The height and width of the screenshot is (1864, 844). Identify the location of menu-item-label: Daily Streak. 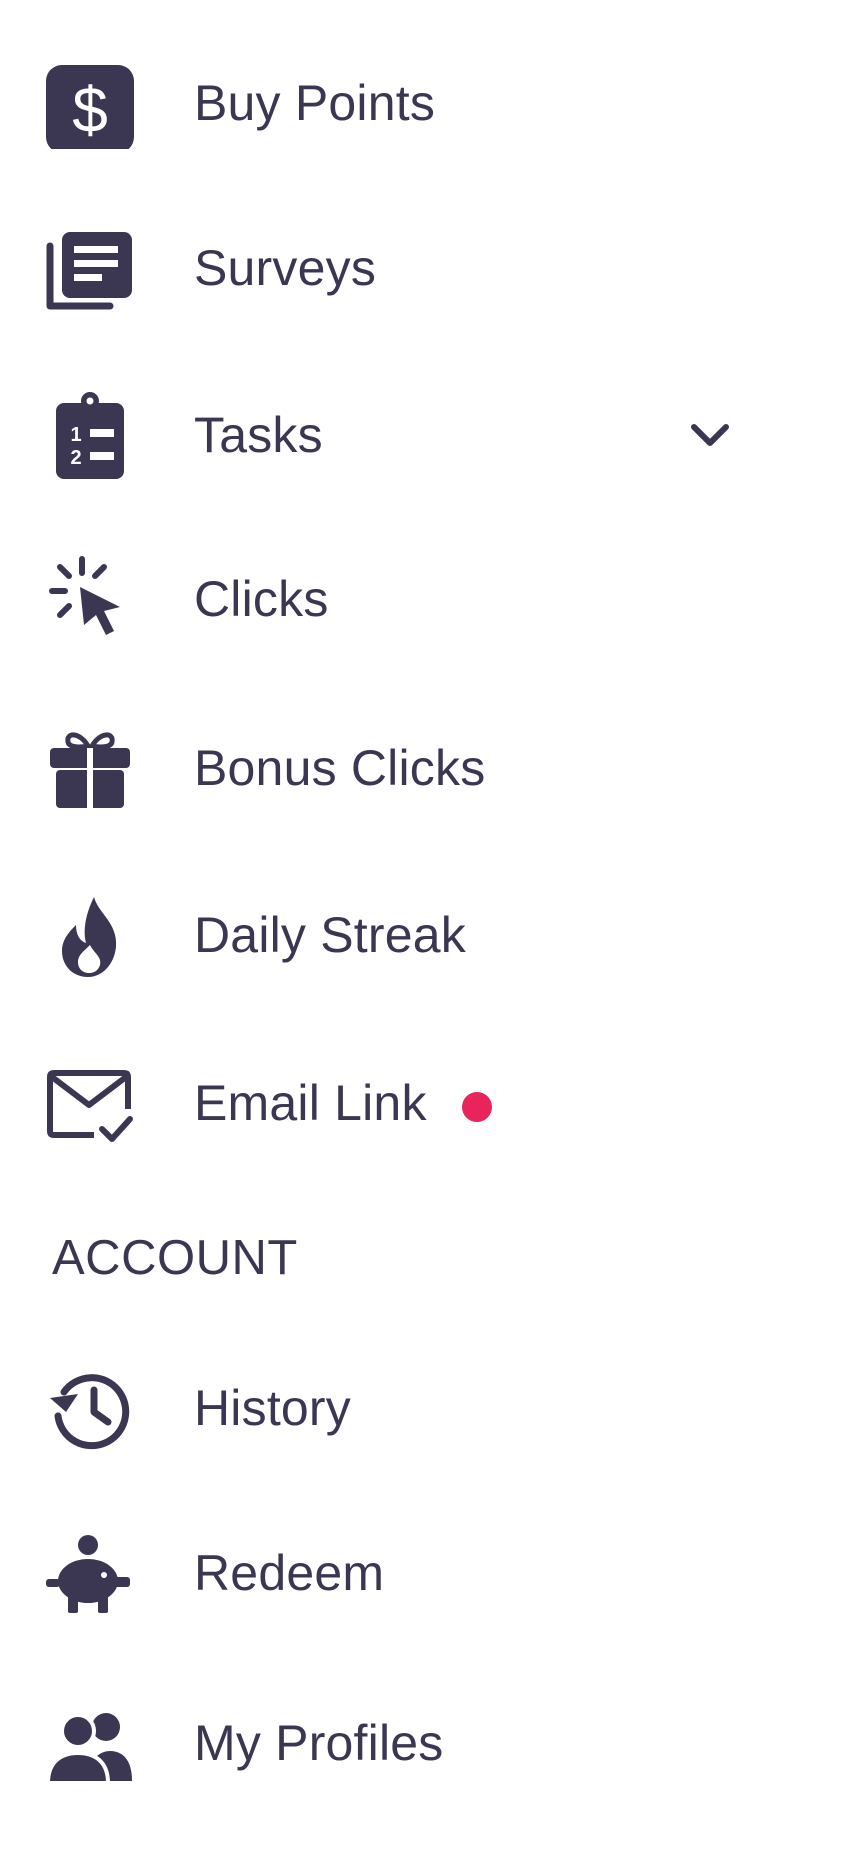
(330, 935).